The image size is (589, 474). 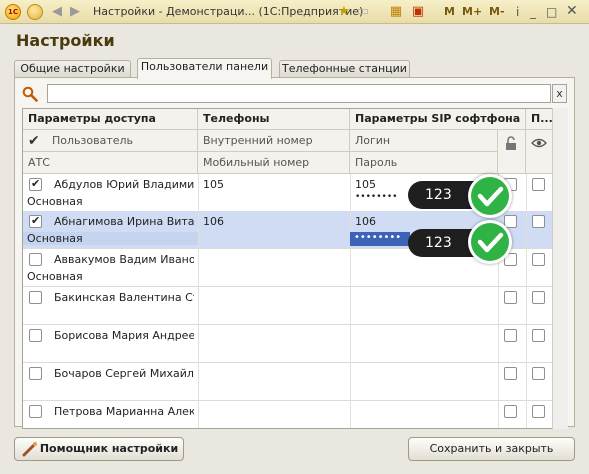 What do you see at coordinates (435, 119) in the screenshot?
I see `column-header-sip: Параметры SIP софтфона` at bounding box center [435, 119].